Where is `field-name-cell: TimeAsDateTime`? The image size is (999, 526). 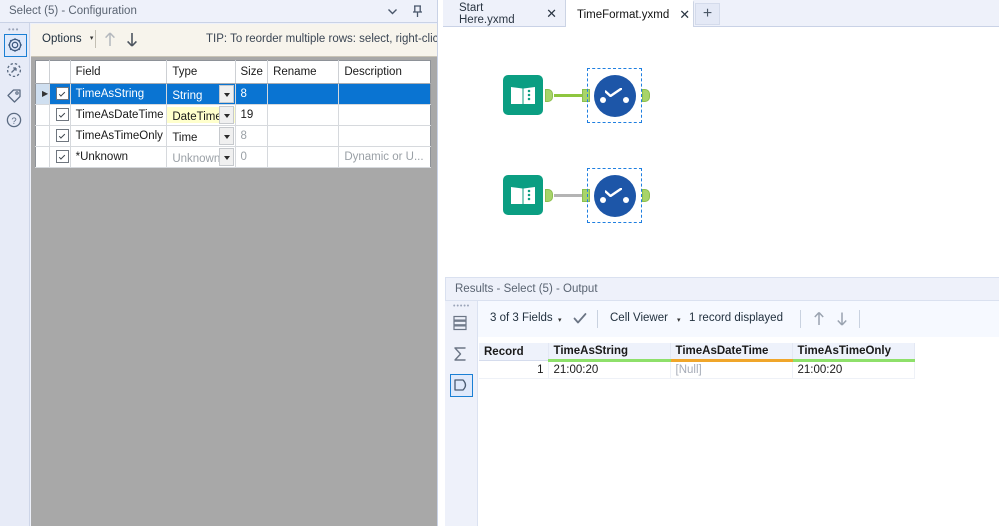 field-name-cell: TimeAsDateTime is located at coordinates (119, 115).